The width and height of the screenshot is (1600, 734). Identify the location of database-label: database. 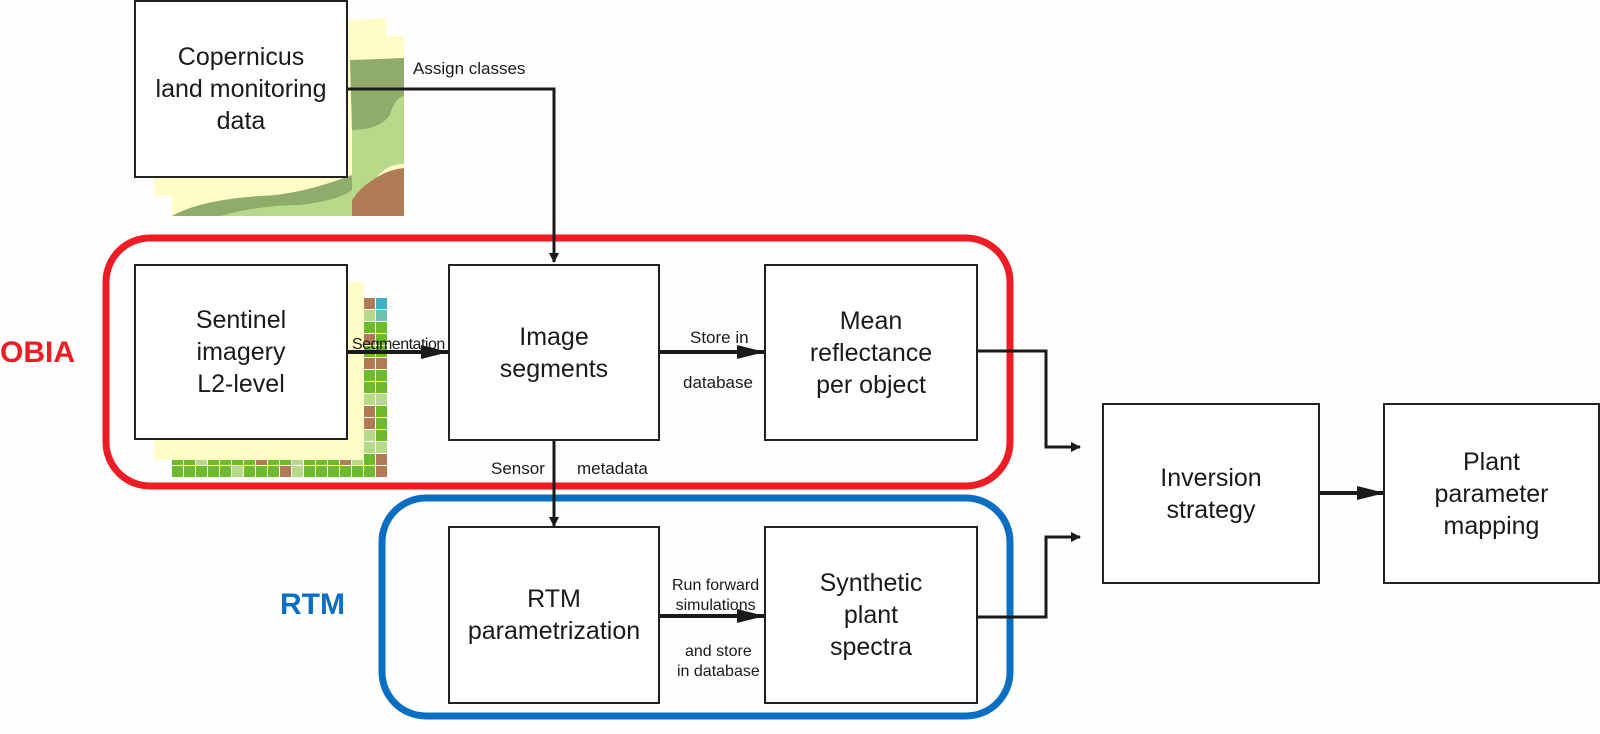
(718, 382).